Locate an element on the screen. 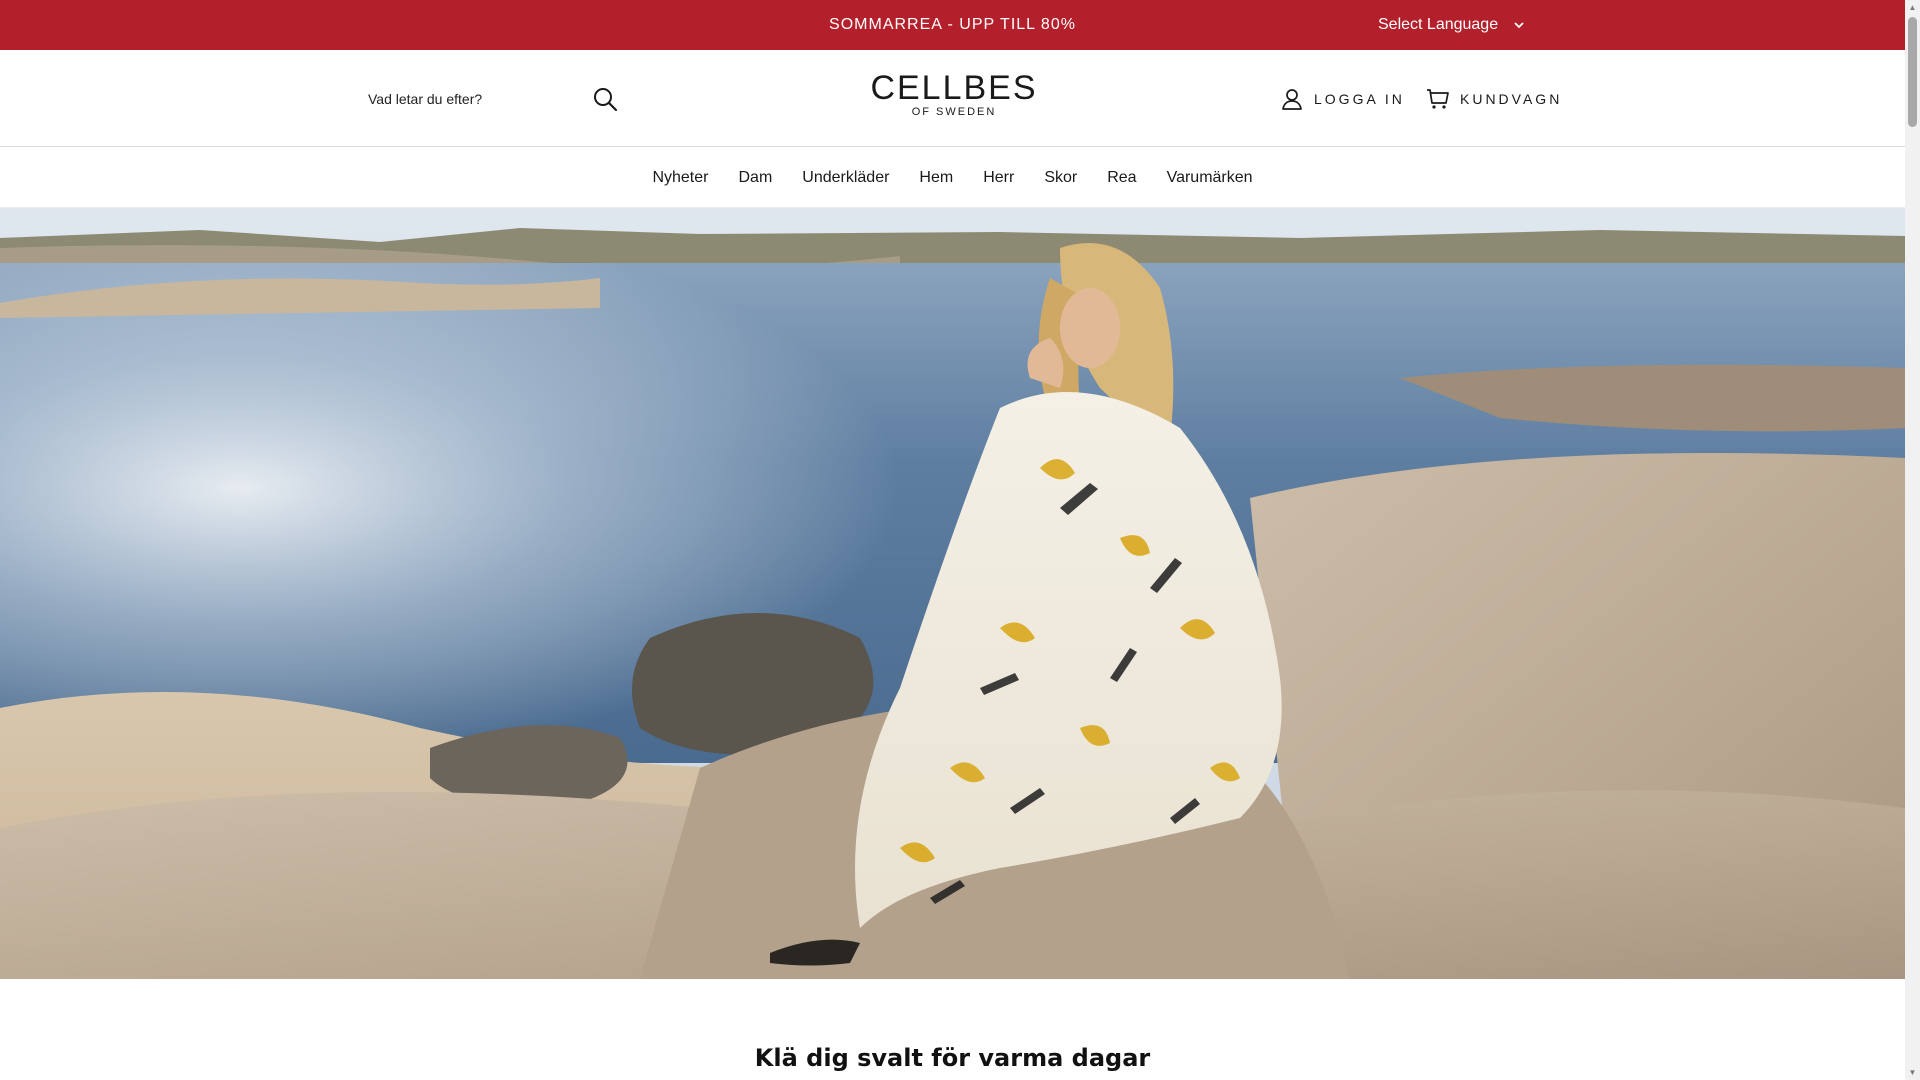  language-select: Select Language is located at coordinates (1451, 25).